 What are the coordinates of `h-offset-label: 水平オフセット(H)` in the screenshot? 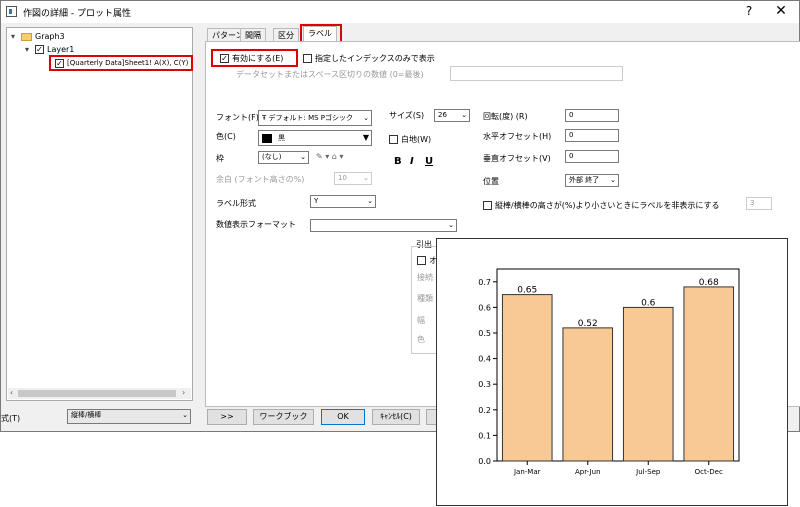 It's located at (517, 136).